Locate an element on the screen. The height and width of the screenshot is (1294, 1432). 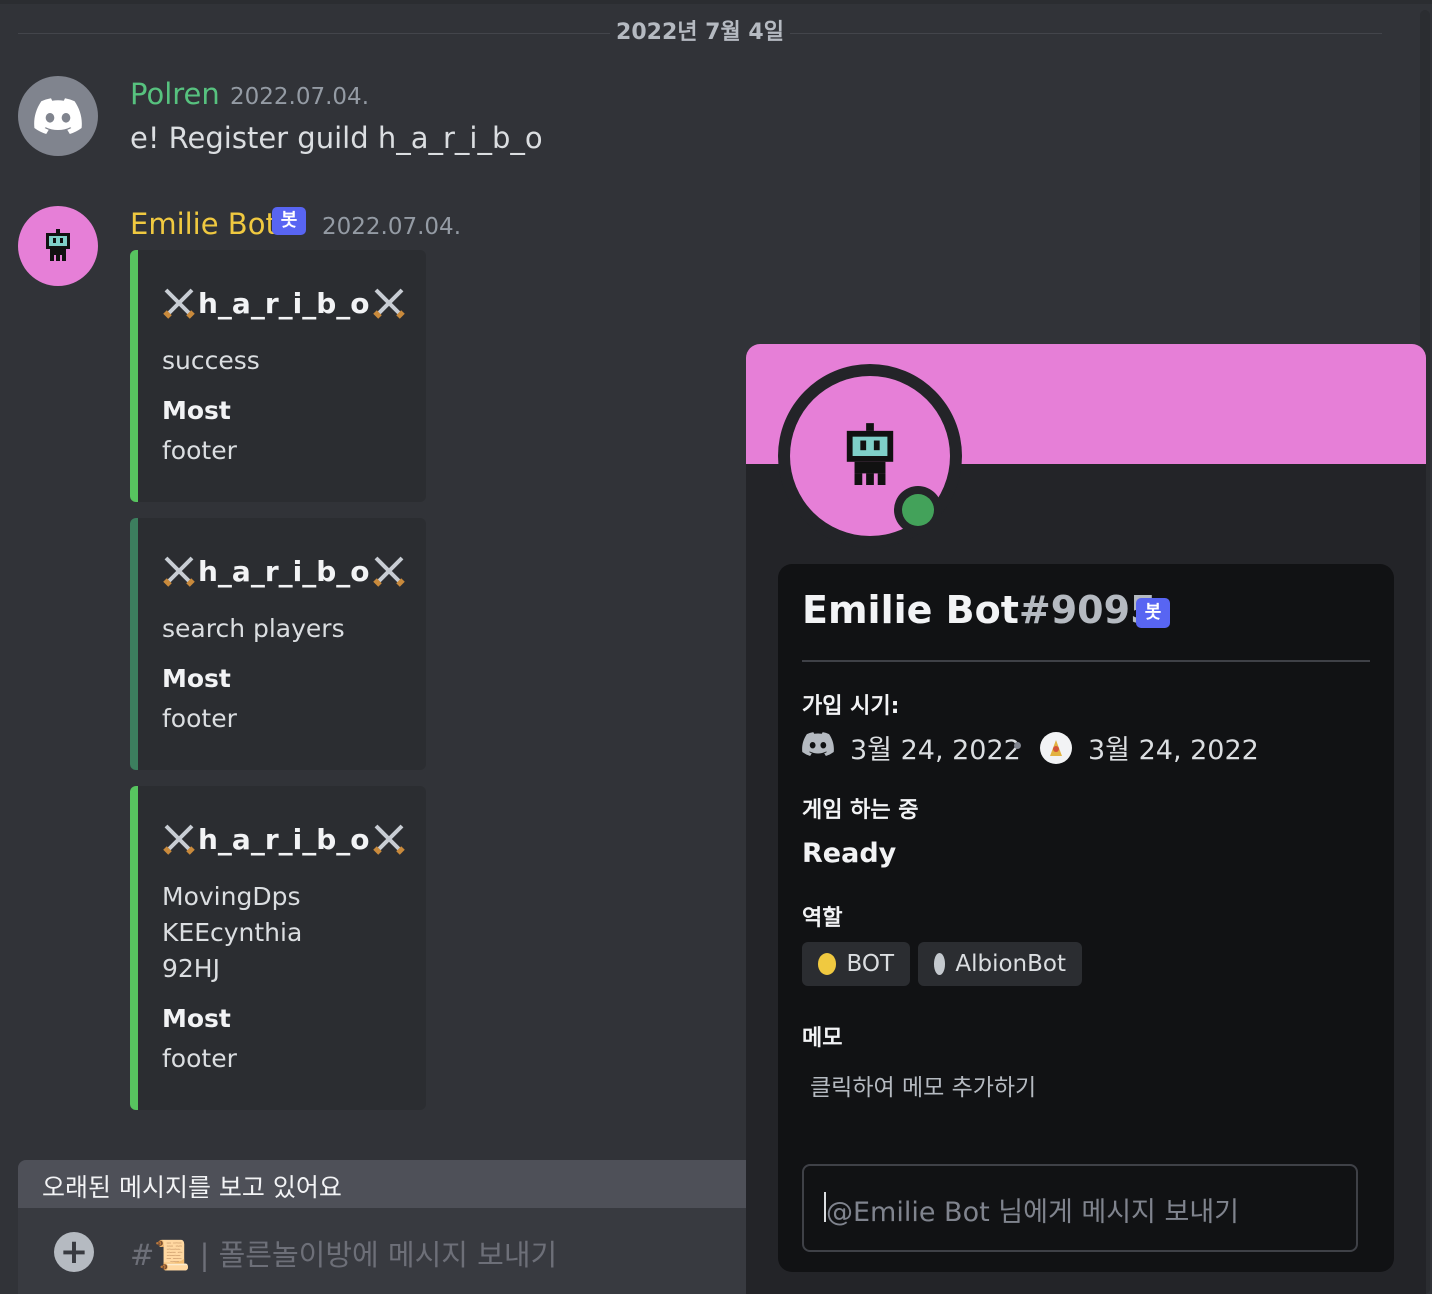
message-text: e! Register guild h_a_r_i_b_o is located at coordinates (336, 138).